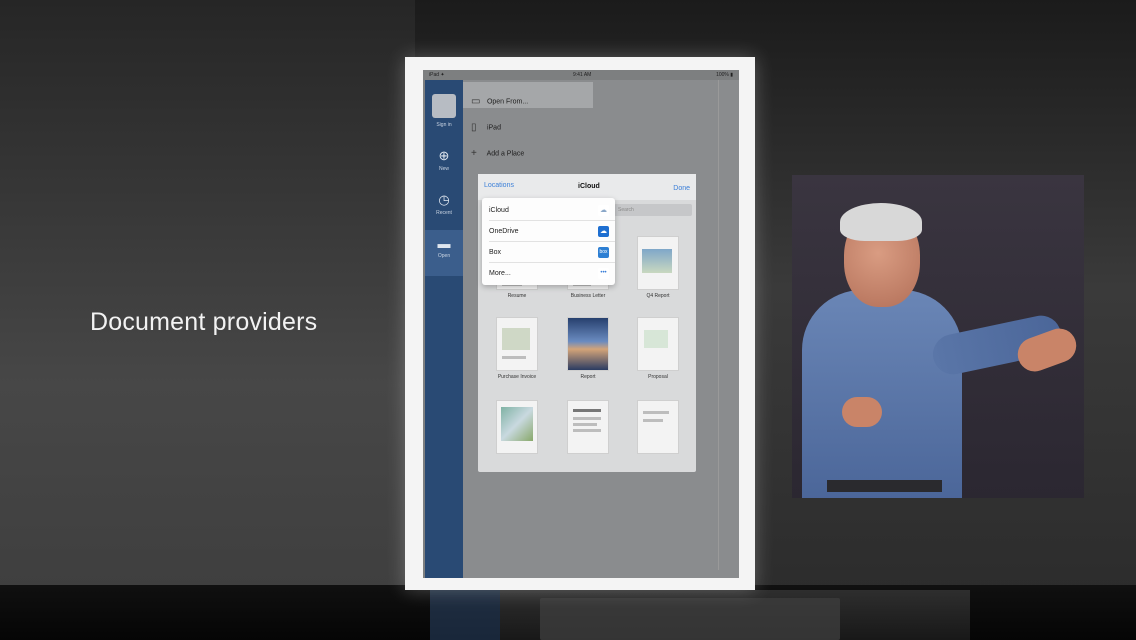 The height and width of the screenshot is (640, 1136). I want to click on document-label: Business Letter, so click(588, 296).